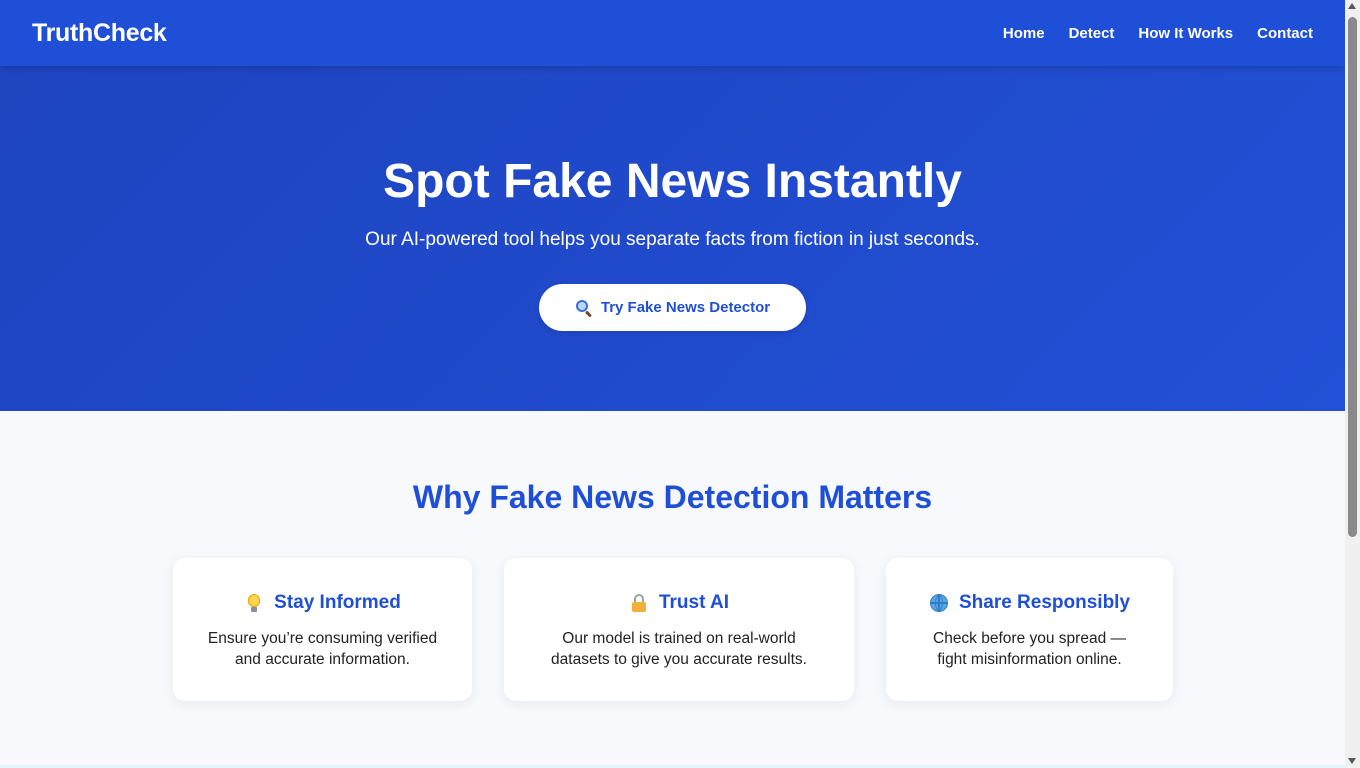 This screenshot has height=768, width=1360. What do you see at coordinates (1352, 761) in the screenshot?
I see `scroll-down-arrow-icon` at bounding box center [1352, 761].